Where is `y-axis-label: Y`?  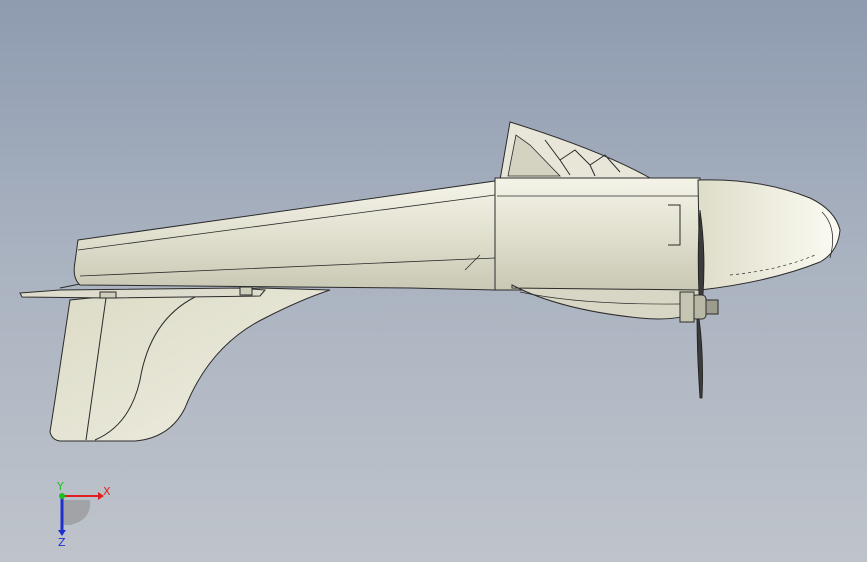
y-axis-label: Y is located at coordinates (60, 486).